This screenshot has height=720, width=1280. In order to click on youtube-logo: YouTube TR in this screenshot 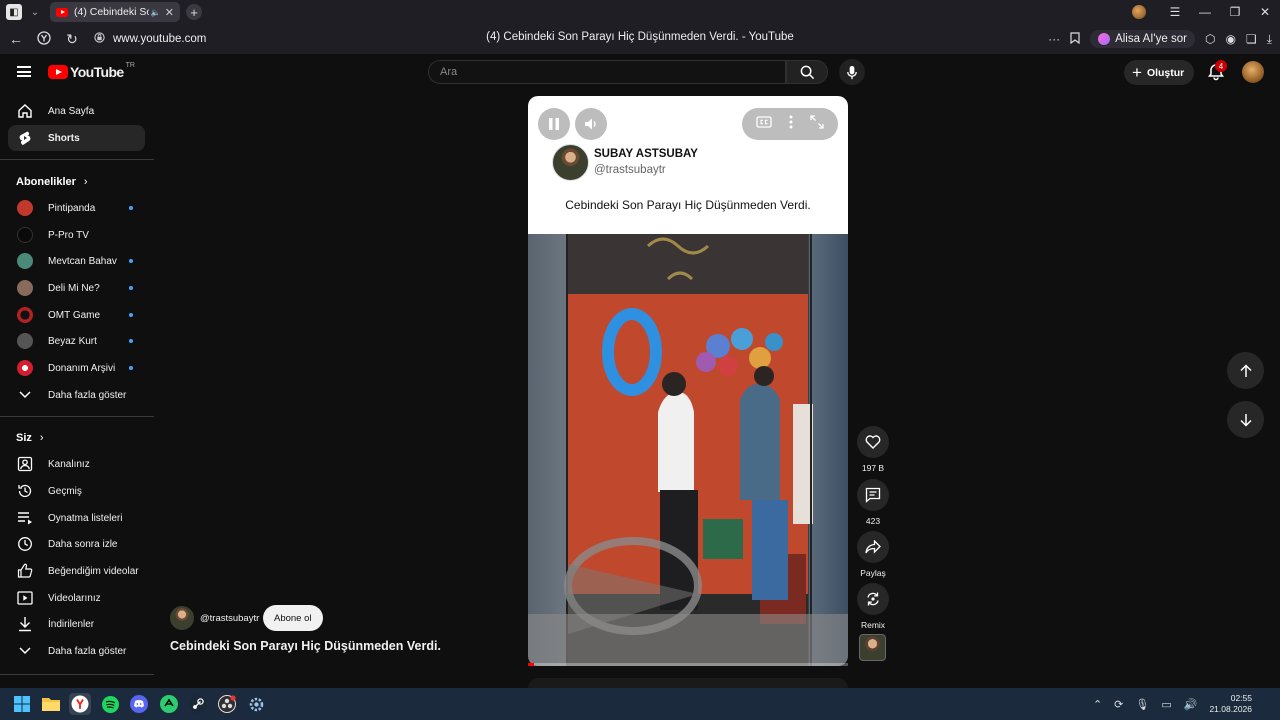, I will do `click(91, 71)`.